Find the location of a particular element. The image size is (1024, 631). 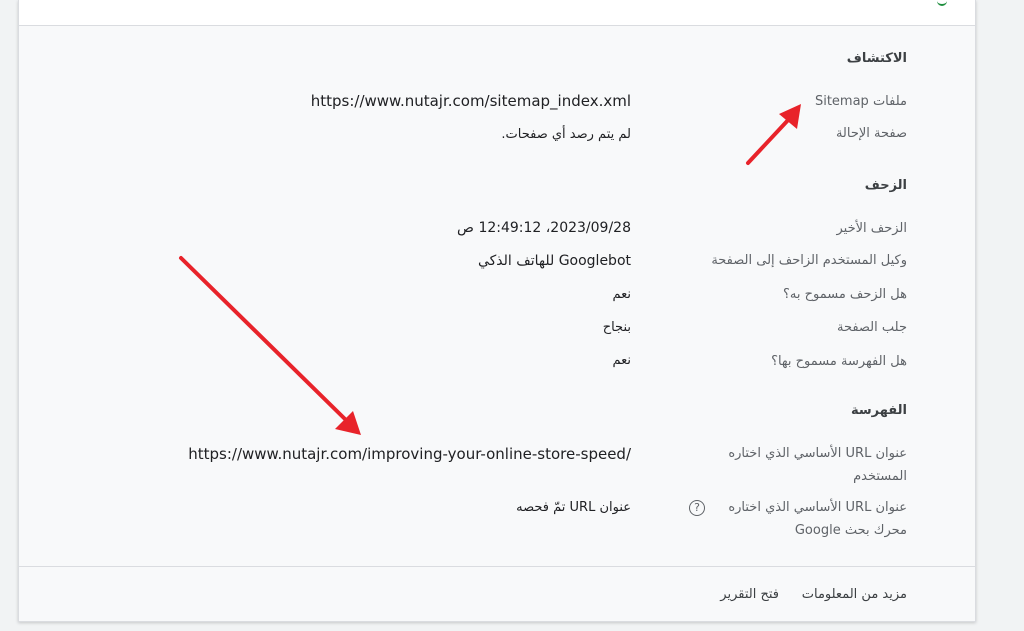

section-title-indexing: الفهرسة is located at coordinates (878, 410).